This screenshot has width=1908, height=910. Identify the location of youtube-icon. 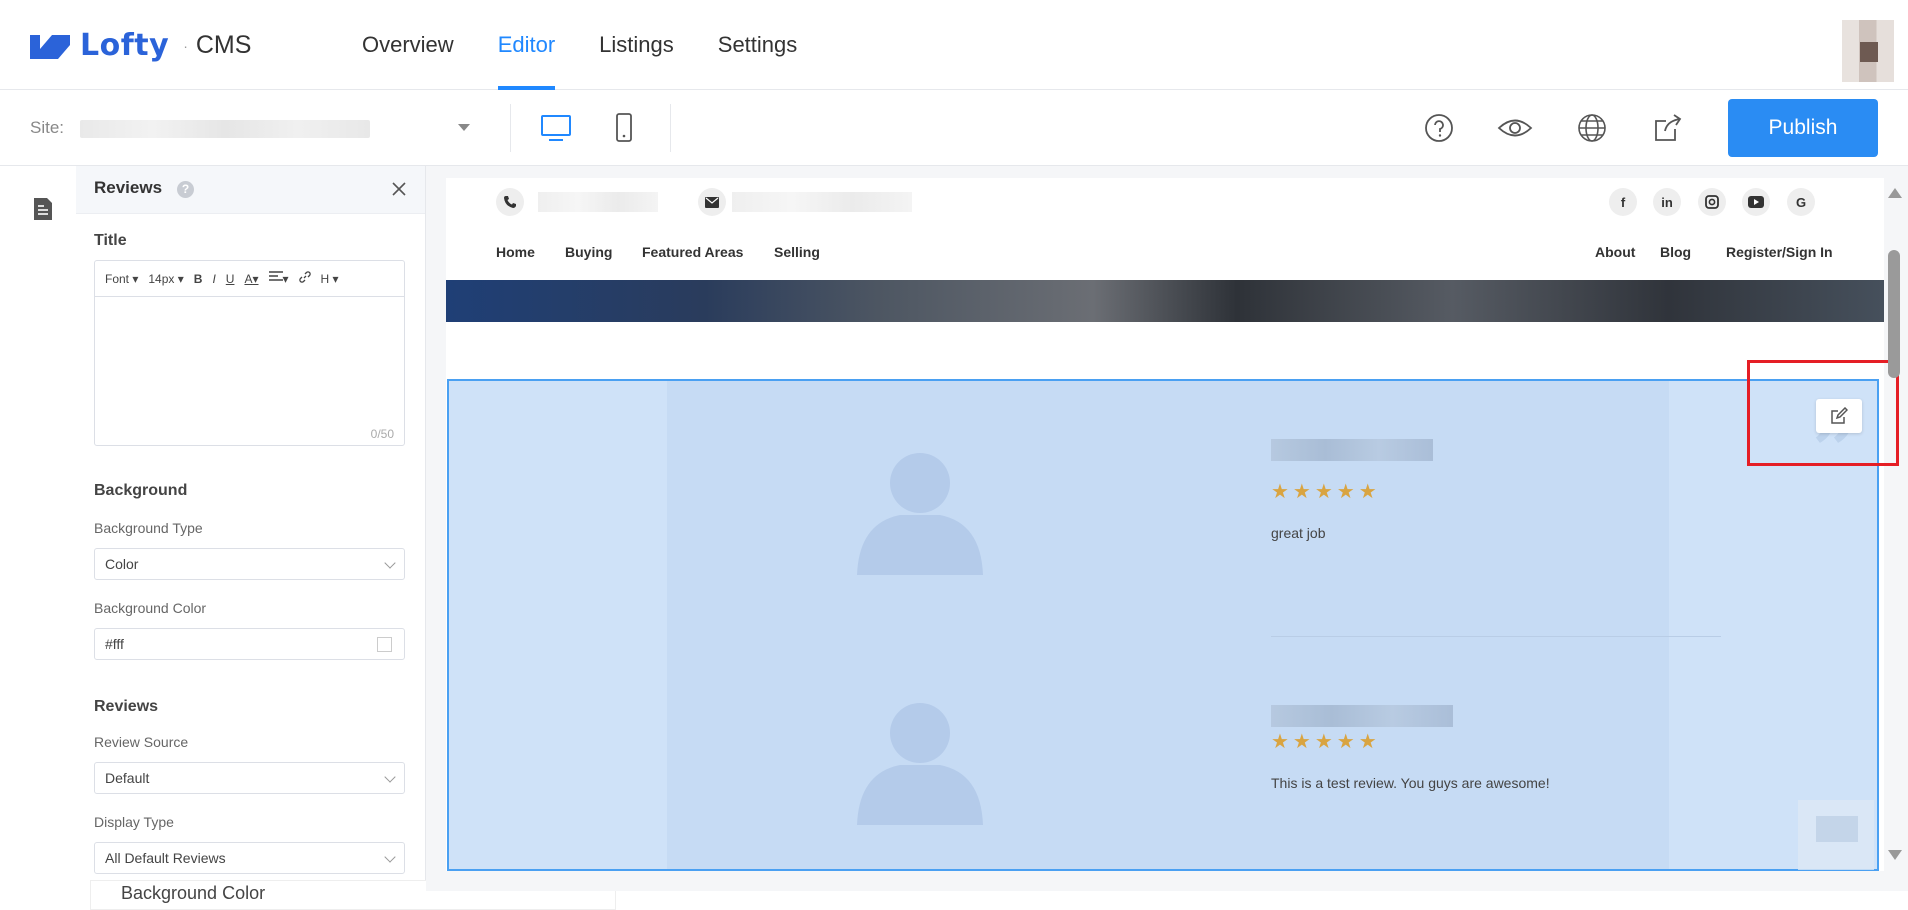
(1756, 202).